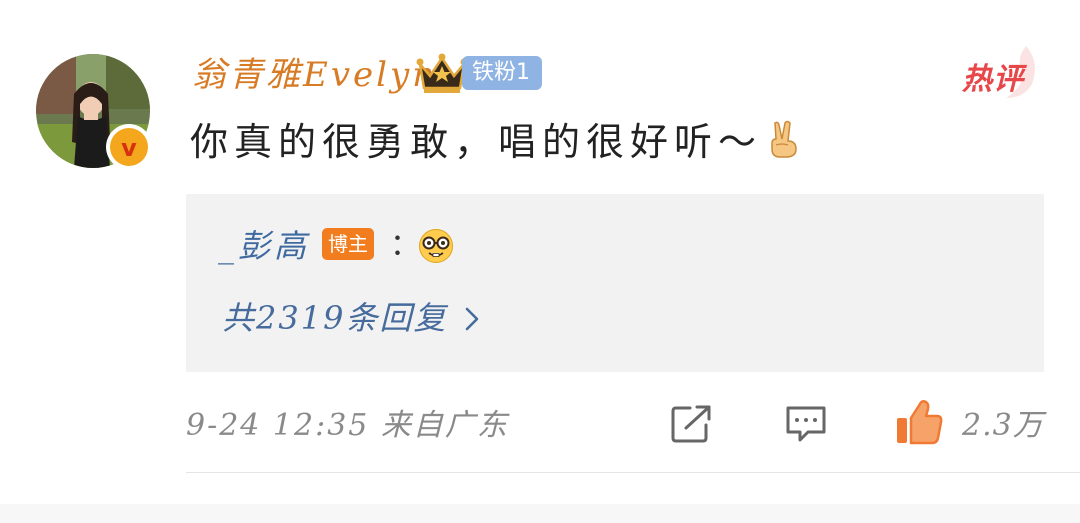 This screenshot has height=523, width=1080. I want to click on comment-icon, so click(806, 424).